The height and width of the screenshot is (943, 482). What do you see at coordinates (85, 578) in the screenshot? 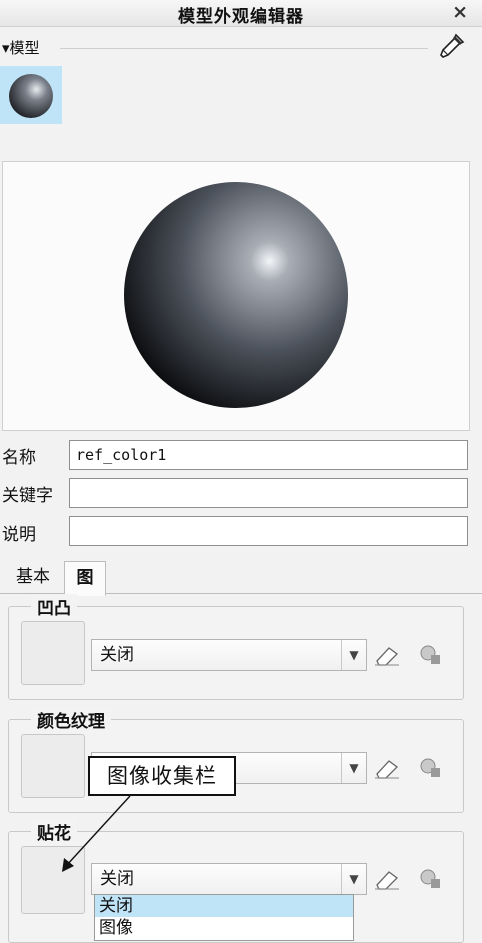
I see `tab-map: 图` at bounding box center [85, 578].